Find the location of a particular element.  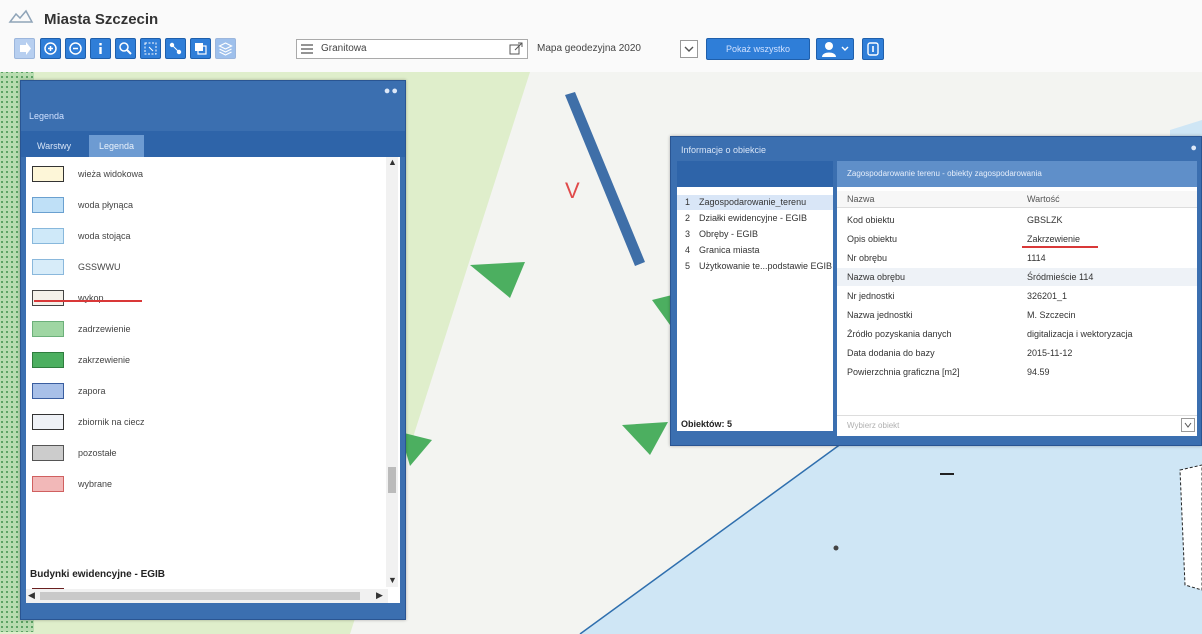

zoom-in-icon is located at coordinates (50, 48).